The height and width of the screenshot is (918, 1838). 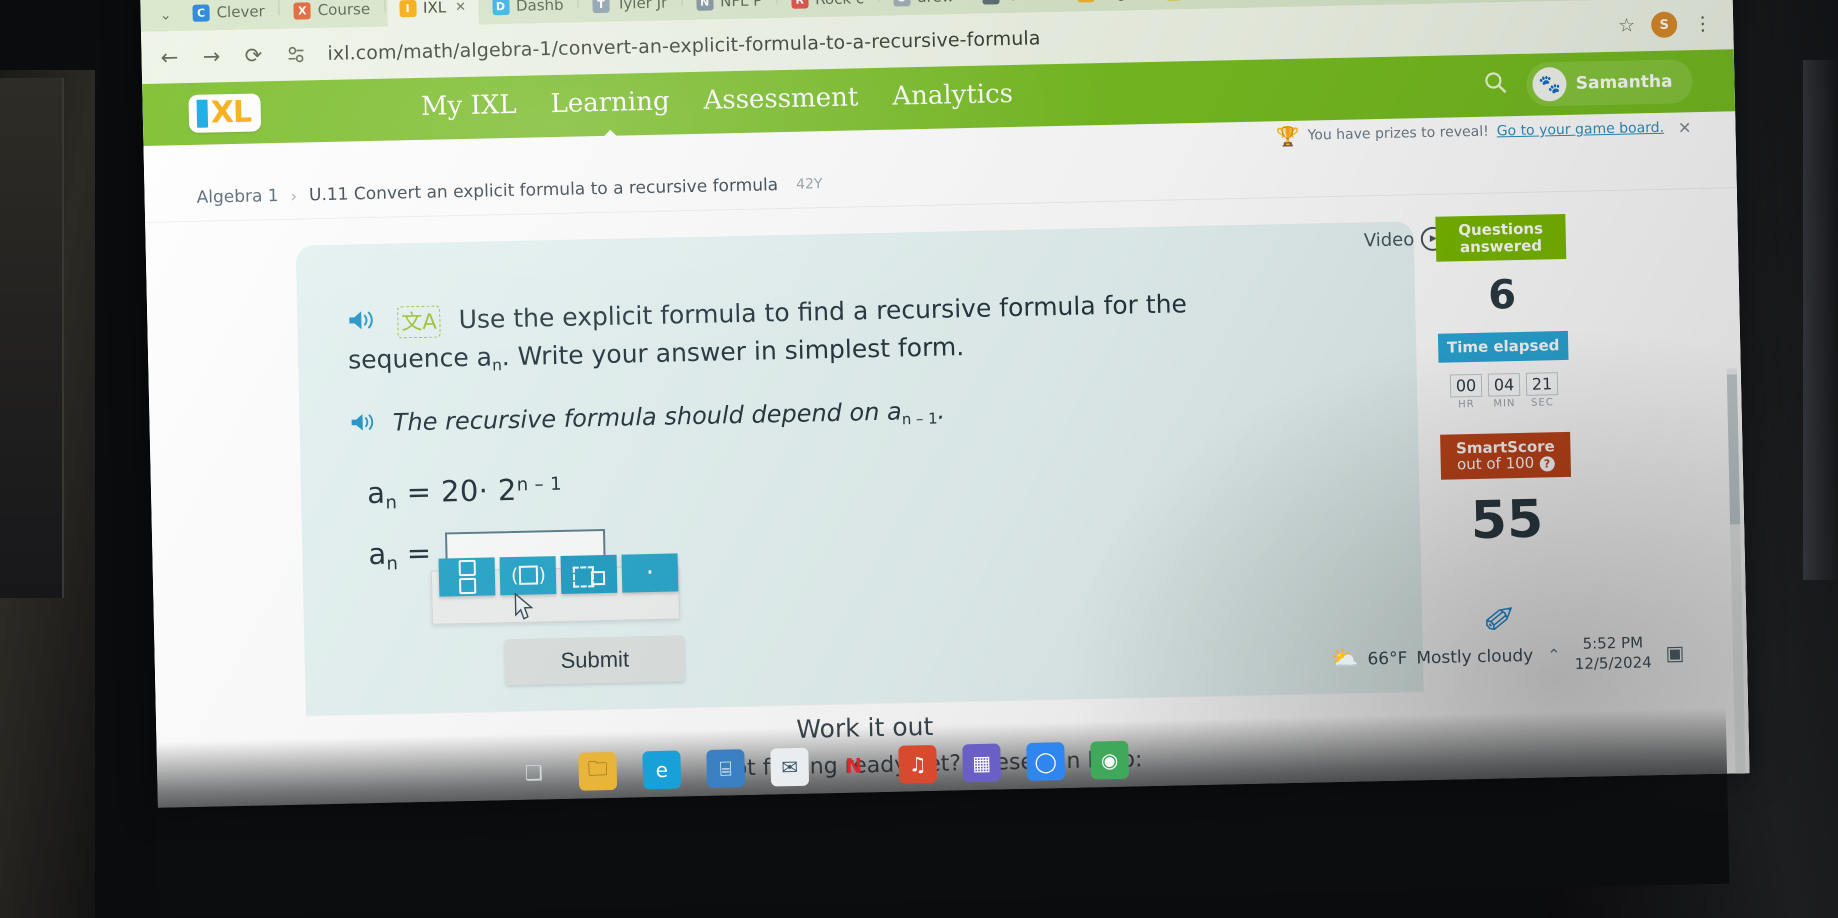 I want to click on fraction-key, so click(x=467, y=577).